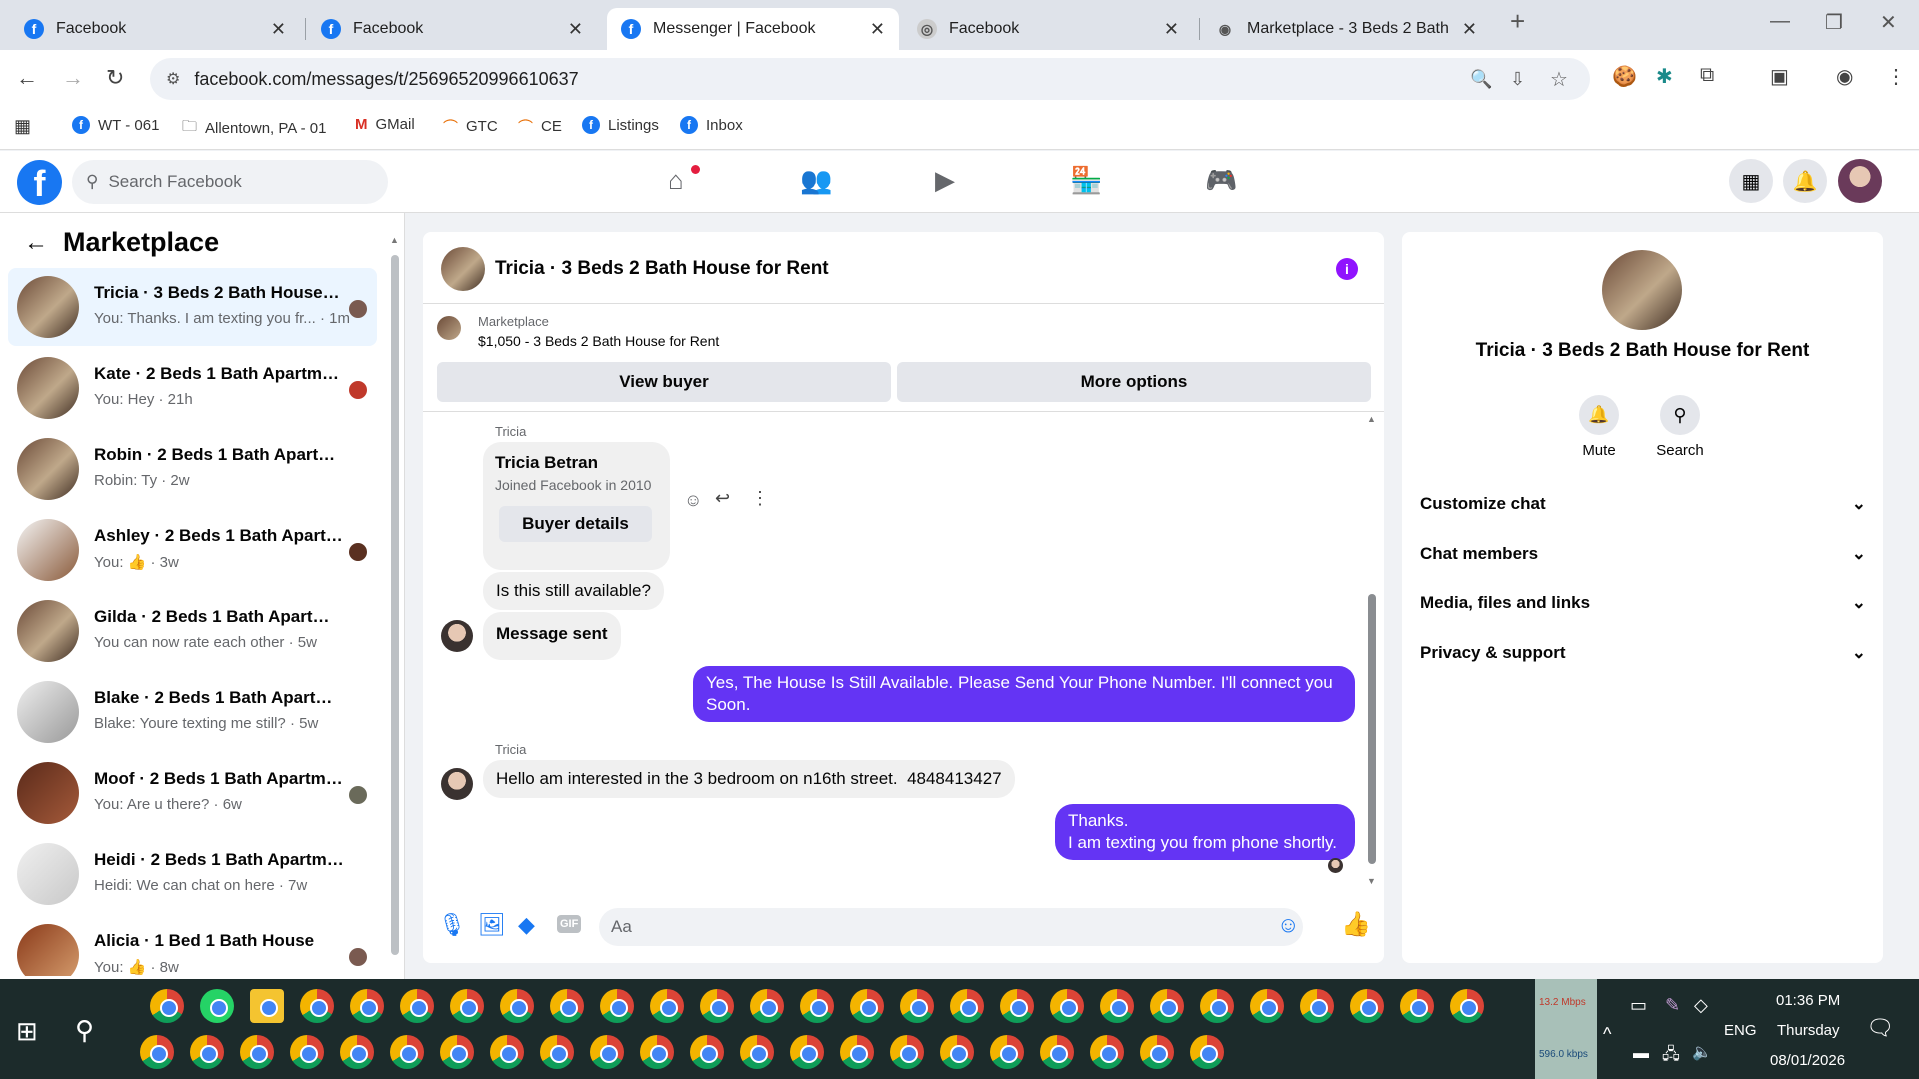  What do you see at coordinates (192, 307) in the screenshot?
I see `conversation-item: Tricia · 3 Beds 2 Bath House f... You` at bounding box center [192, 307].